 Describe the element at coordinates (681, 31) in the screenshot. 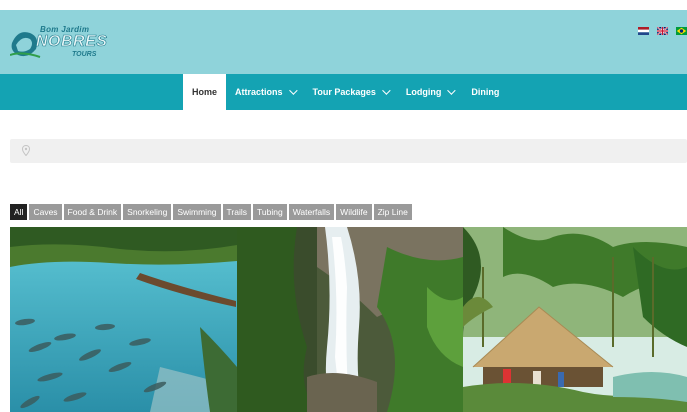

I see `brazil-flag-icon` at that location.